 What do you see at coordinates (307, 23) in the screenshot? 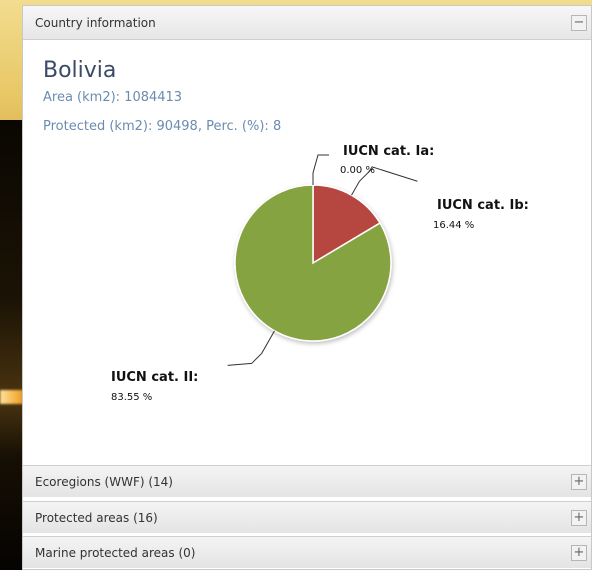
I see `panel-header: Country information −` at bounding box center [307, 23].